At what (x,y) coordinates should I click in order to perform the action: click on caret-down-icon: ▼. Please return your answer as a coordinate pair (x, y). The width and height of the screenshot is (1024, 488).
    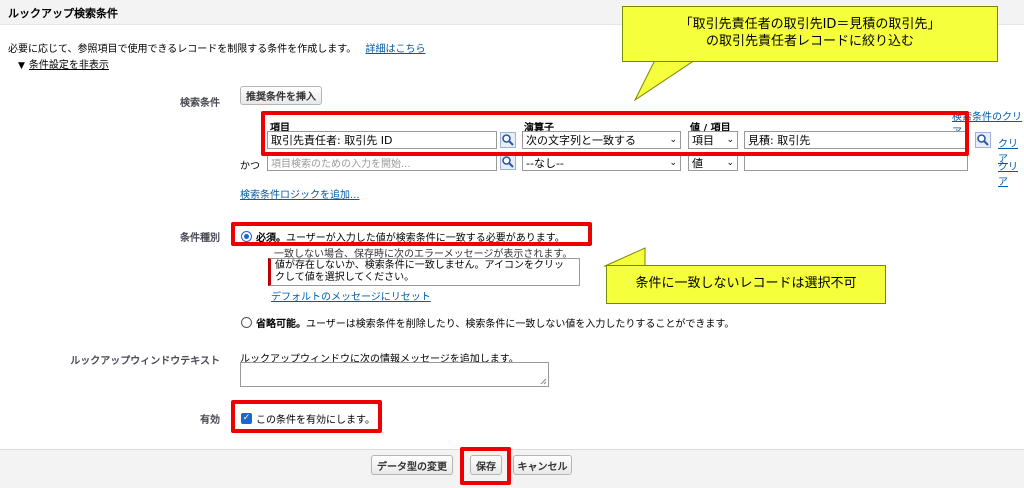
    Looking at the image, I should click on (21, 66).